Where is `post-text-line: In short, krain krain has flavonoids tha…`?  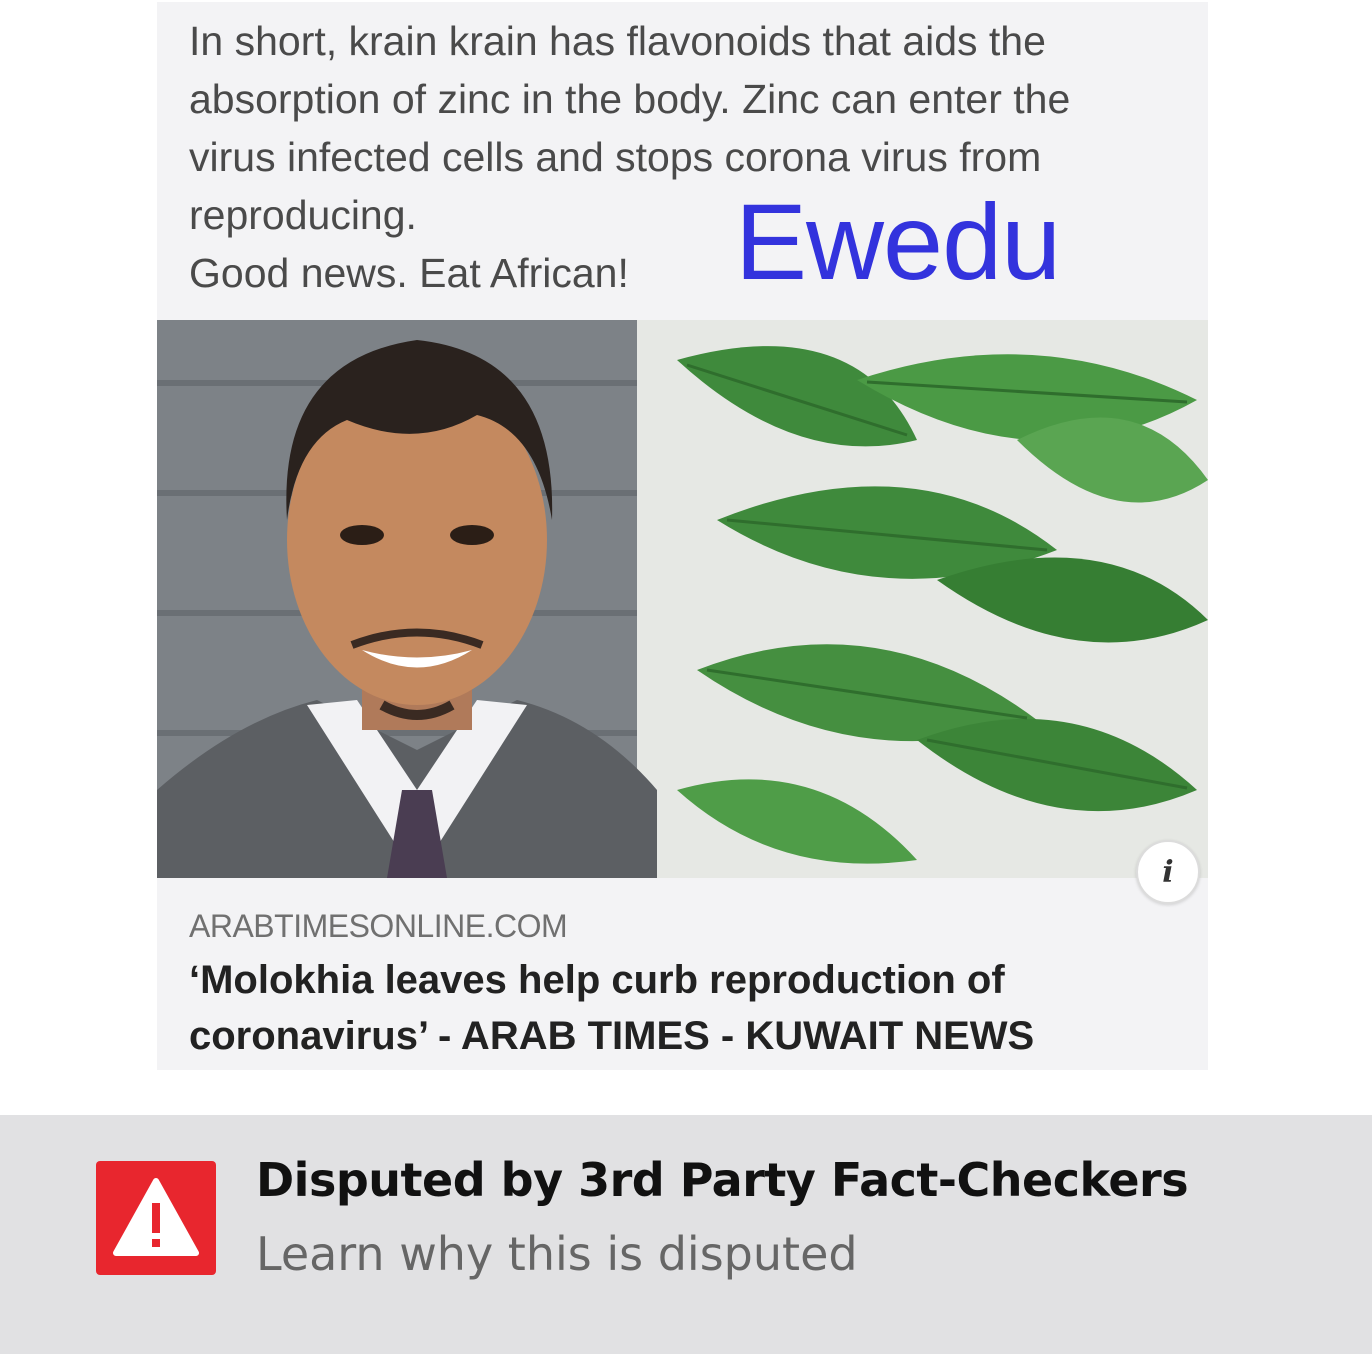
post-text-line: In short, krain krain has flavonoids tha… is located at coordinates (617, 41).